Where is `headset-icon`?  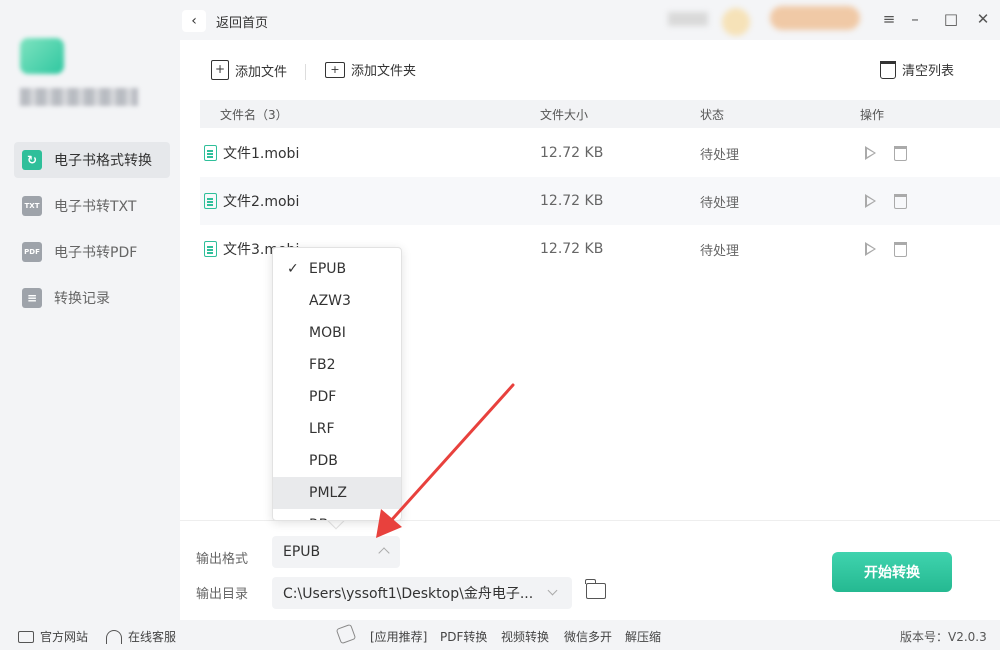 headset-icon is located at coordinates (114, 636).